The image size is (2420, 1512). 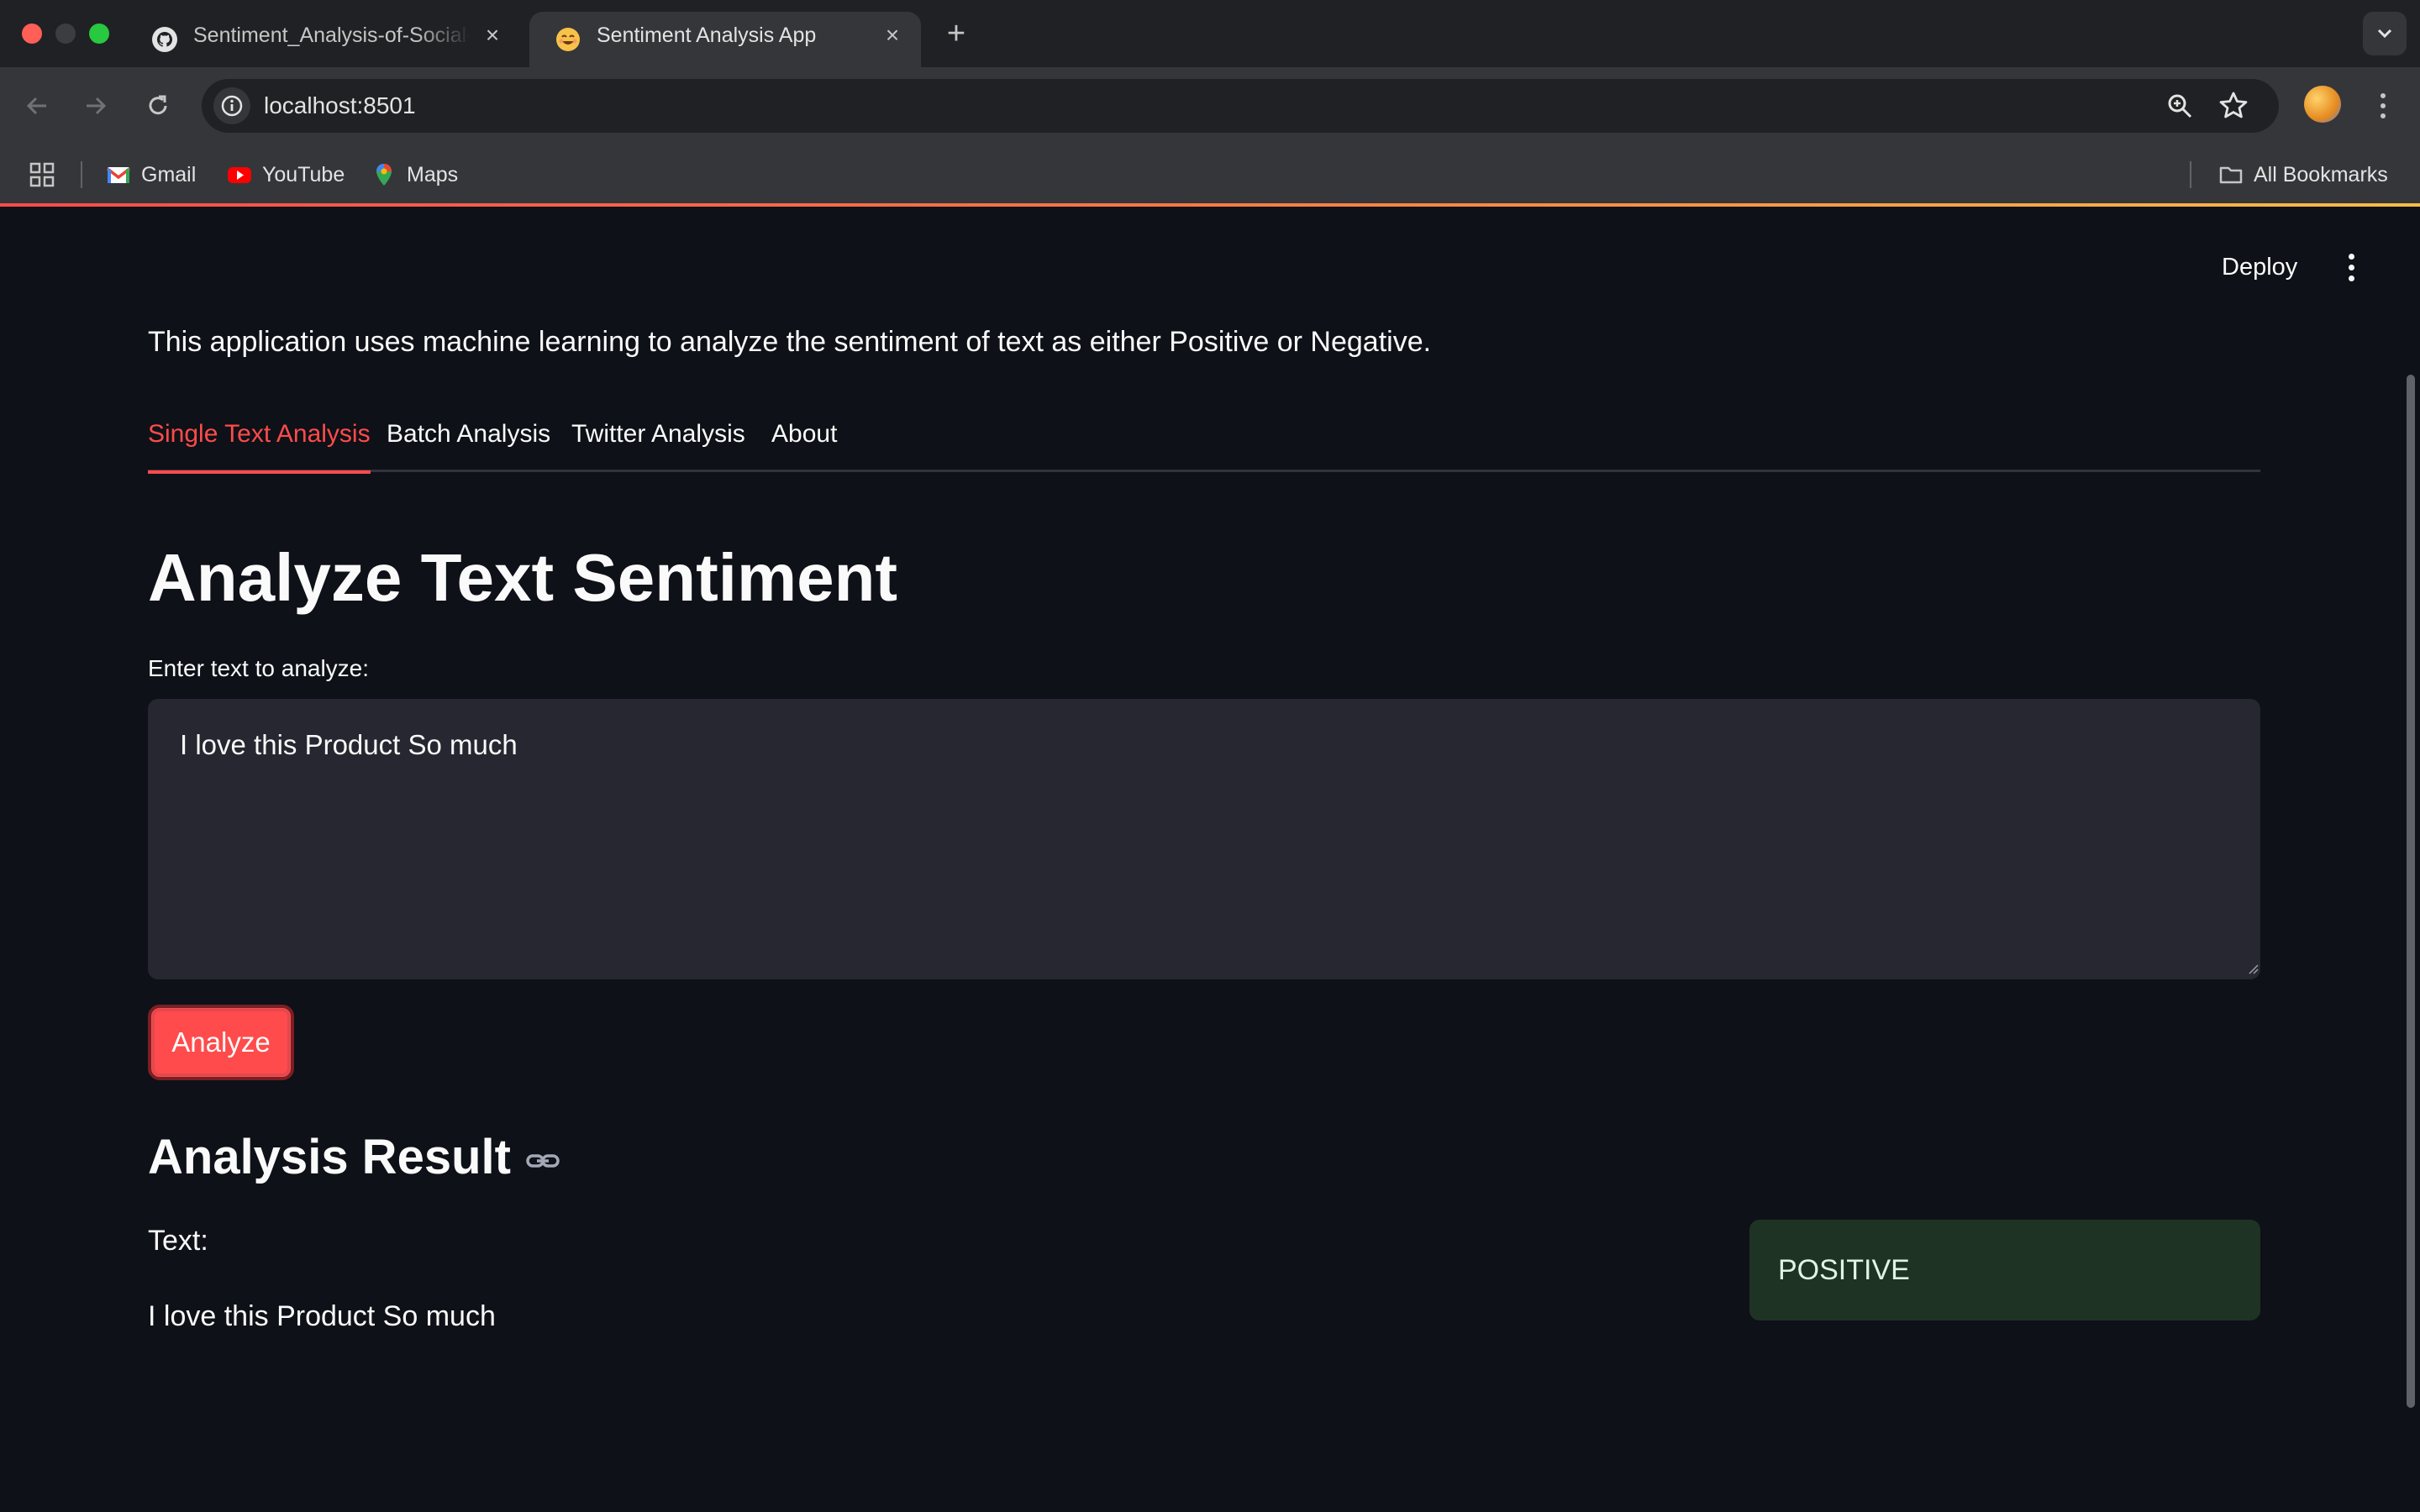 What do you see at coordinates (118, 175) in the screenshot?
I see `gmail-icon` at bounding box center [118, 175].